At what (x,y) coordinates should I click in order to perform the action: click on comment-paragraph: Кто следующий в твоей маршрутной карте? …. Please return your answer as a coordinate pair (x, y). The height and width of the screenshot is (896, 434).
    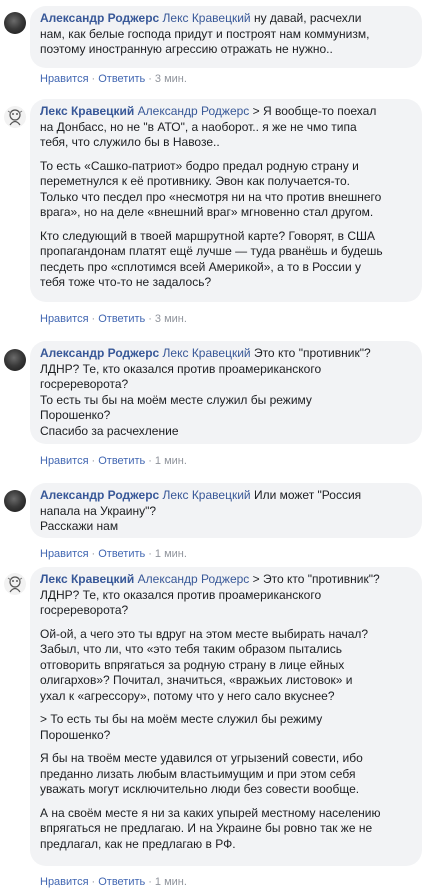
    Looking at the image, I should click on (211, 259).